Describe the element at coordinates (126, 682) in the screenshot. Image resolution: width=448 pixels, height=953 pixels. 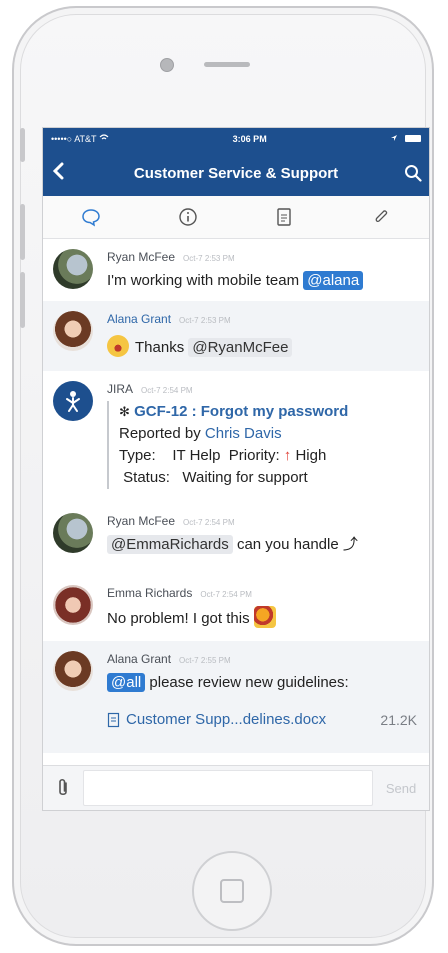
I see `mention-tag: @all` at that location.